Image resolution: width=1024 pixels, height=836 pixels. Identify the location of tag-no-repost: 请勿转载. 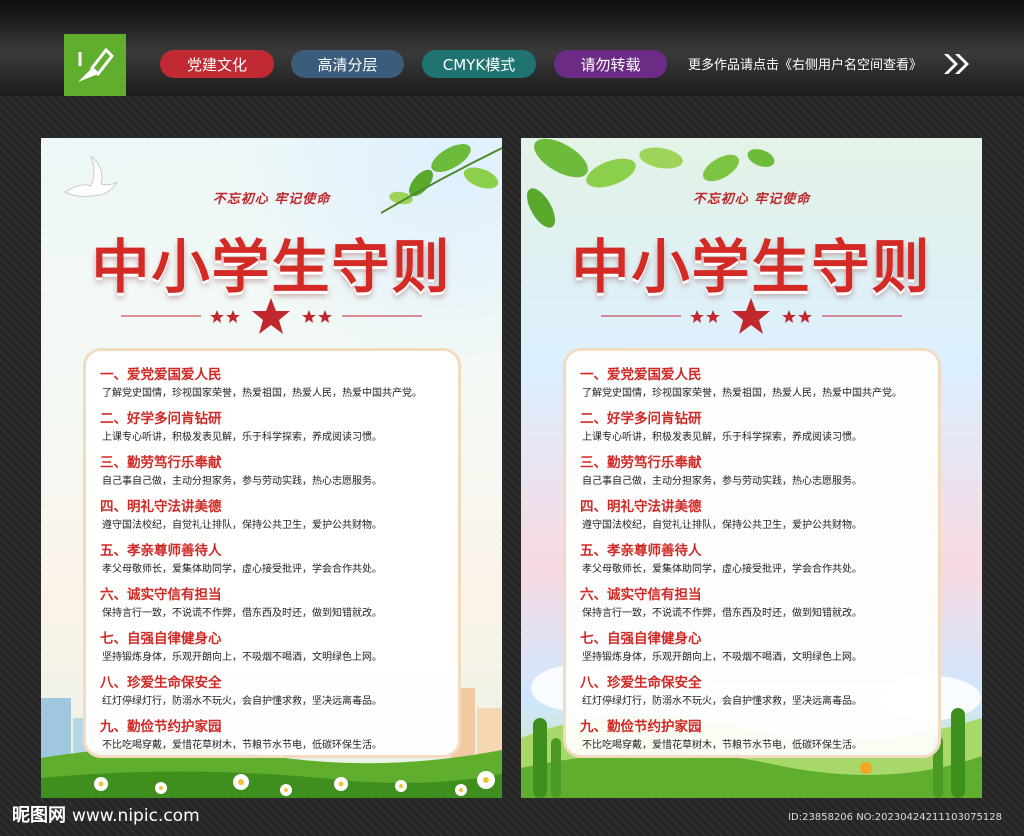
(610, 64).